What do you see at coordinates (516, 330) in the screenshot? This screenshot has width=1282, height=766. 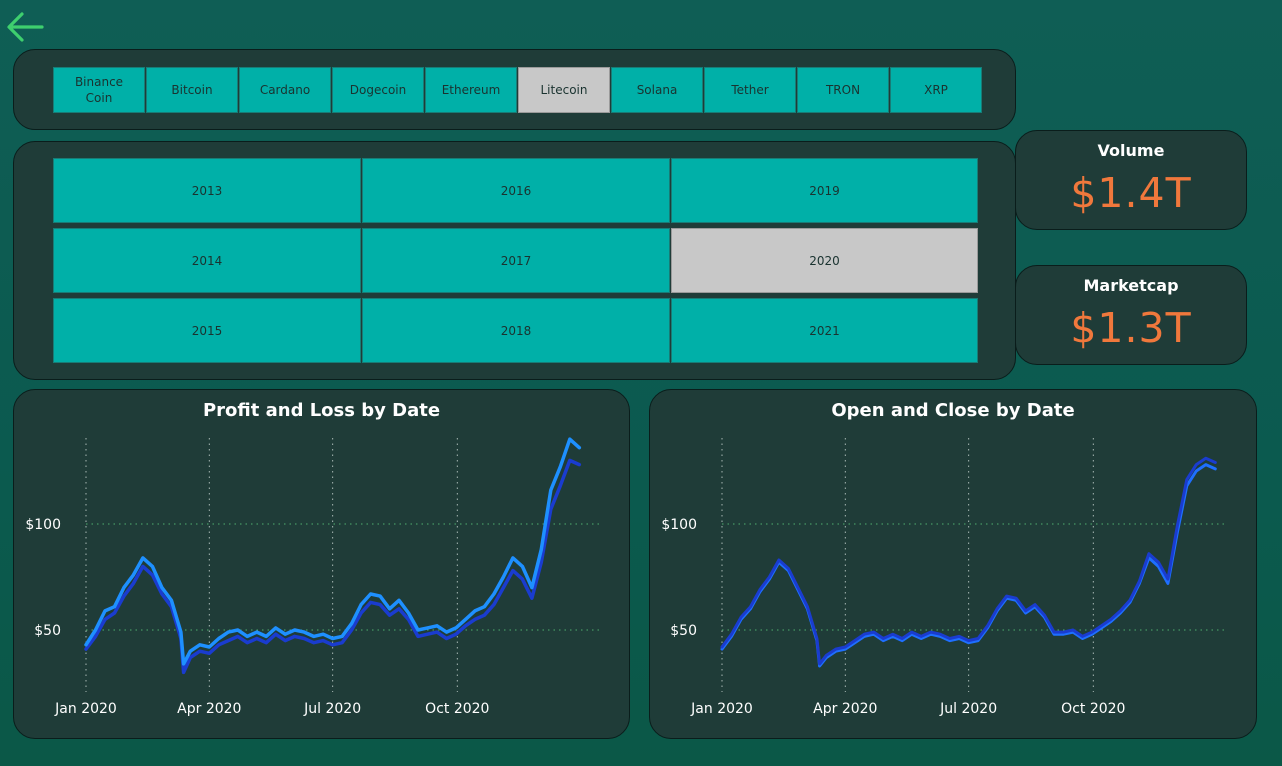 I see `year-option-2018: 2018` at bounding box center [516, 330].